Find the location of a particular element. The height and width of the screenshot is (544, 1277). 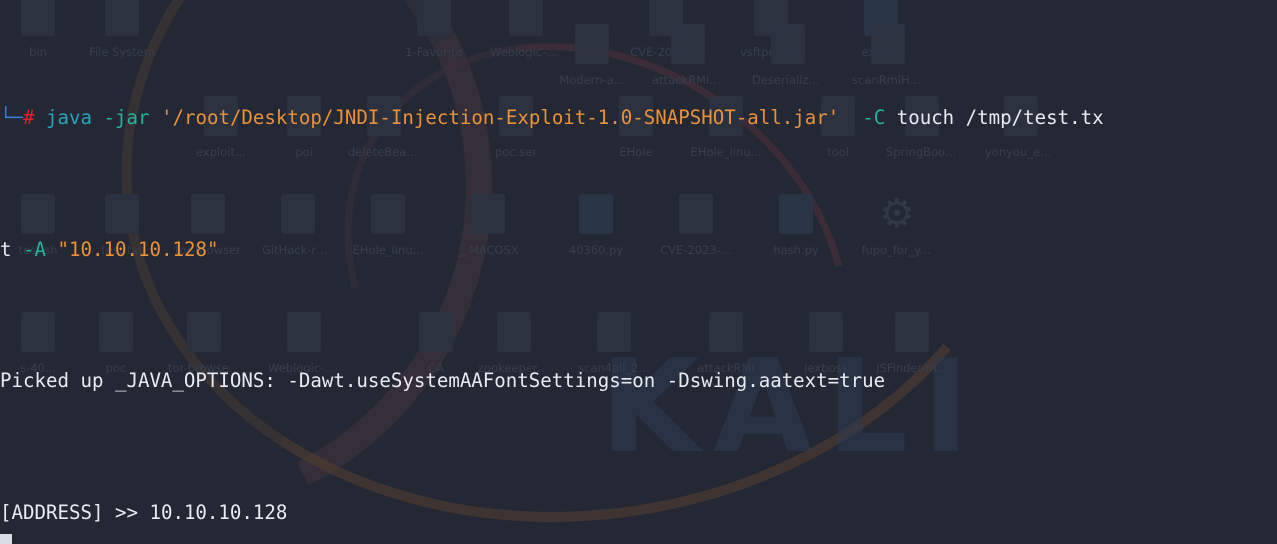

command-flag-a: -A is located at coordinates (34, 249).